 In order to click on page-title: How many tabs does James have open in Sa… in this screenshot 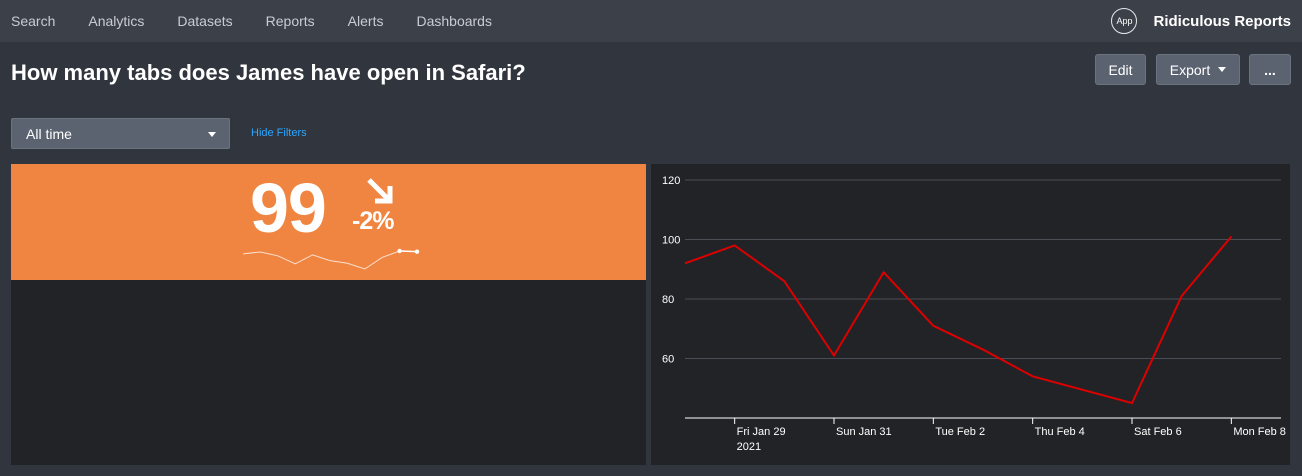, I will do `click(268, 72)`.